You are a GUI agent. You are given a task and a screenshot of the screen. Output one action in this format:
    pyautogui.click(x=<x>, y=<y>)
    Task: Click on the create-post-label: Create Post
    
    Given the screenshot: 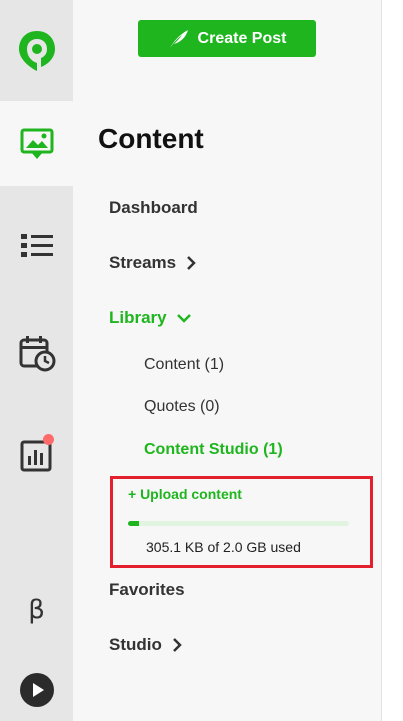 What is the action you would take?
    pyautogui.click(x=242, y=38)
    